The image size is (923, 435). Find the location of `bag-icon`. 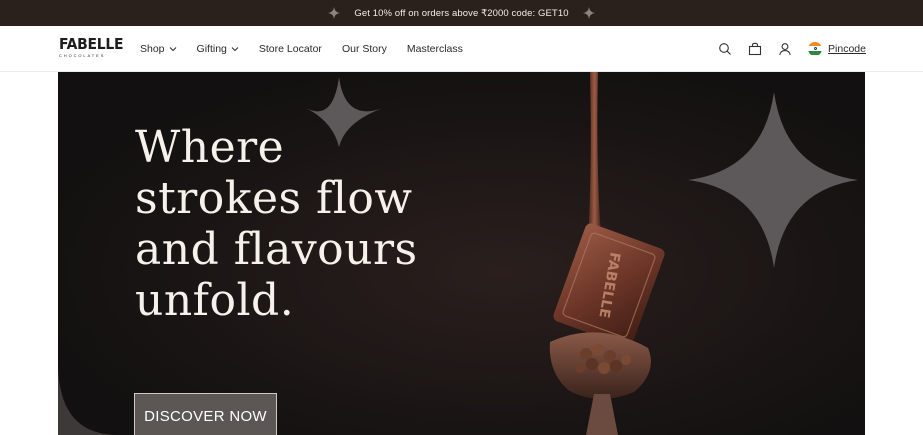

bag-icon is located at coordinates (755, 49).